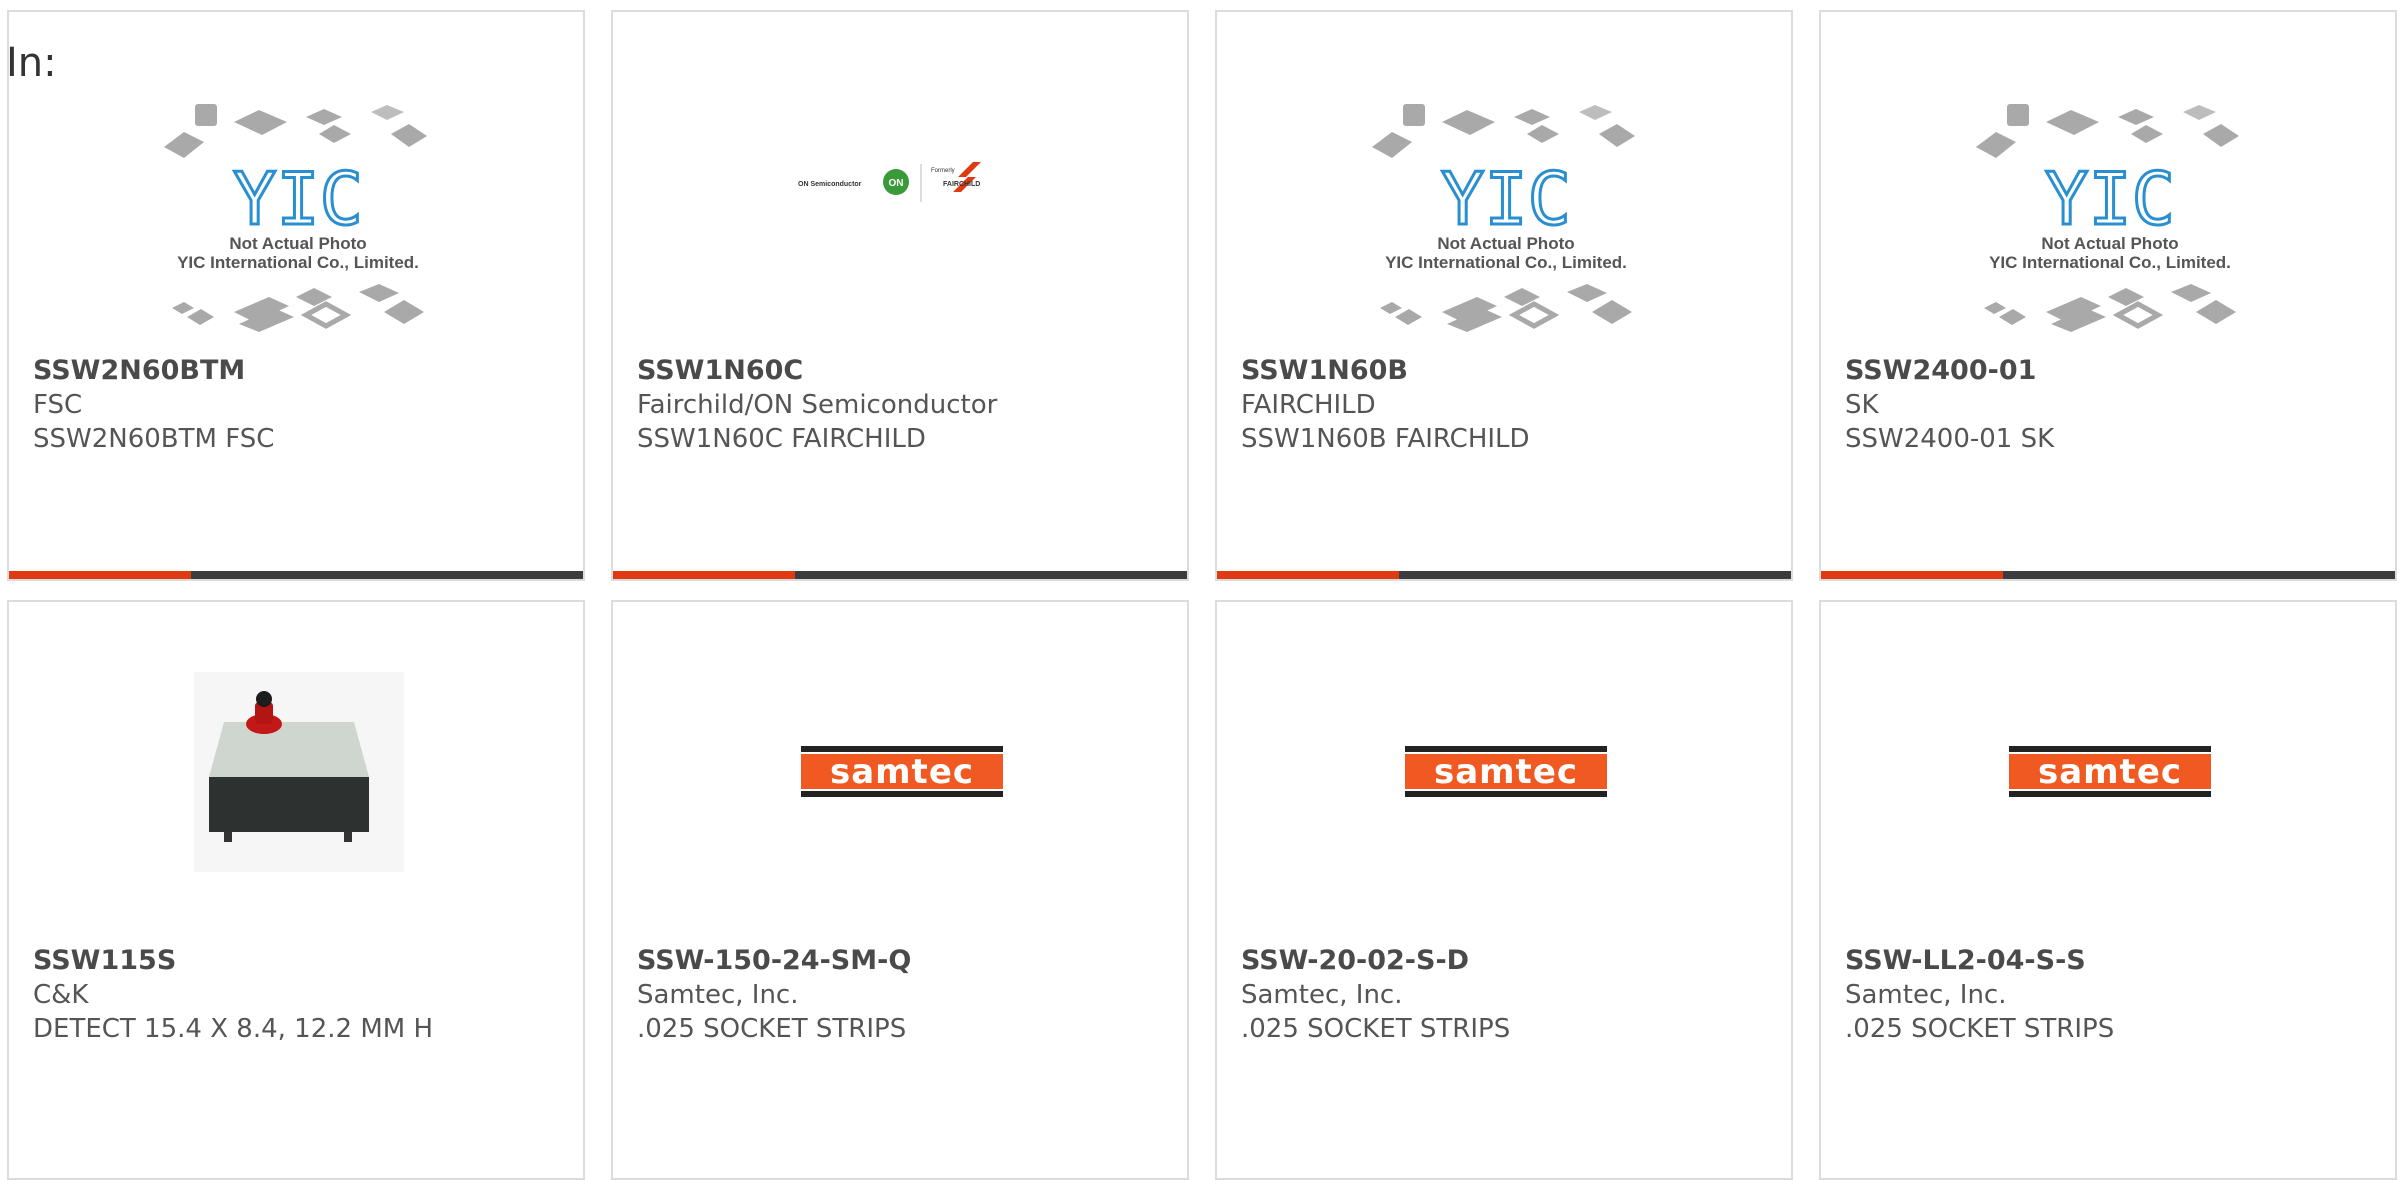 The image size is (2400, 1180). Describe the element at coordinates (303, 961) in the screenshot. I see `part-number: SSW115S` at that location.